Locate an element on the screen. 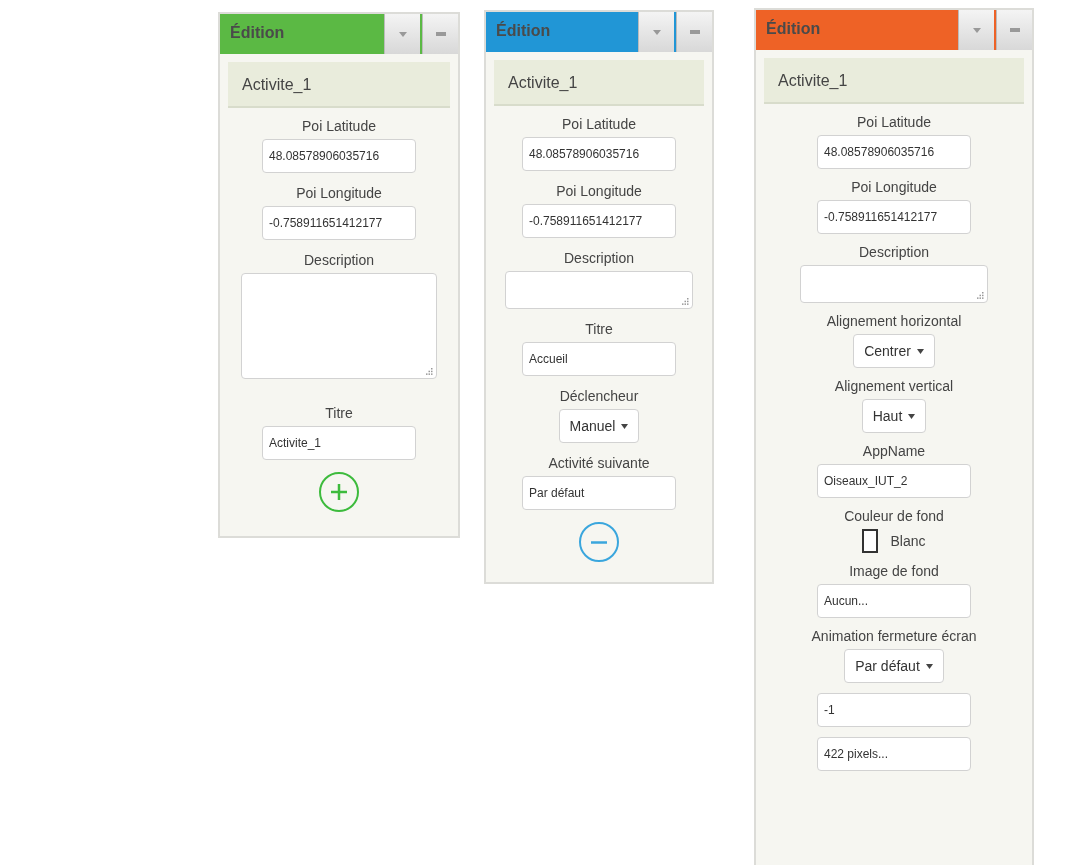 This screenshot has height=865, width=1085. property-label: Activité suivante is located at coordinates (599, 463).